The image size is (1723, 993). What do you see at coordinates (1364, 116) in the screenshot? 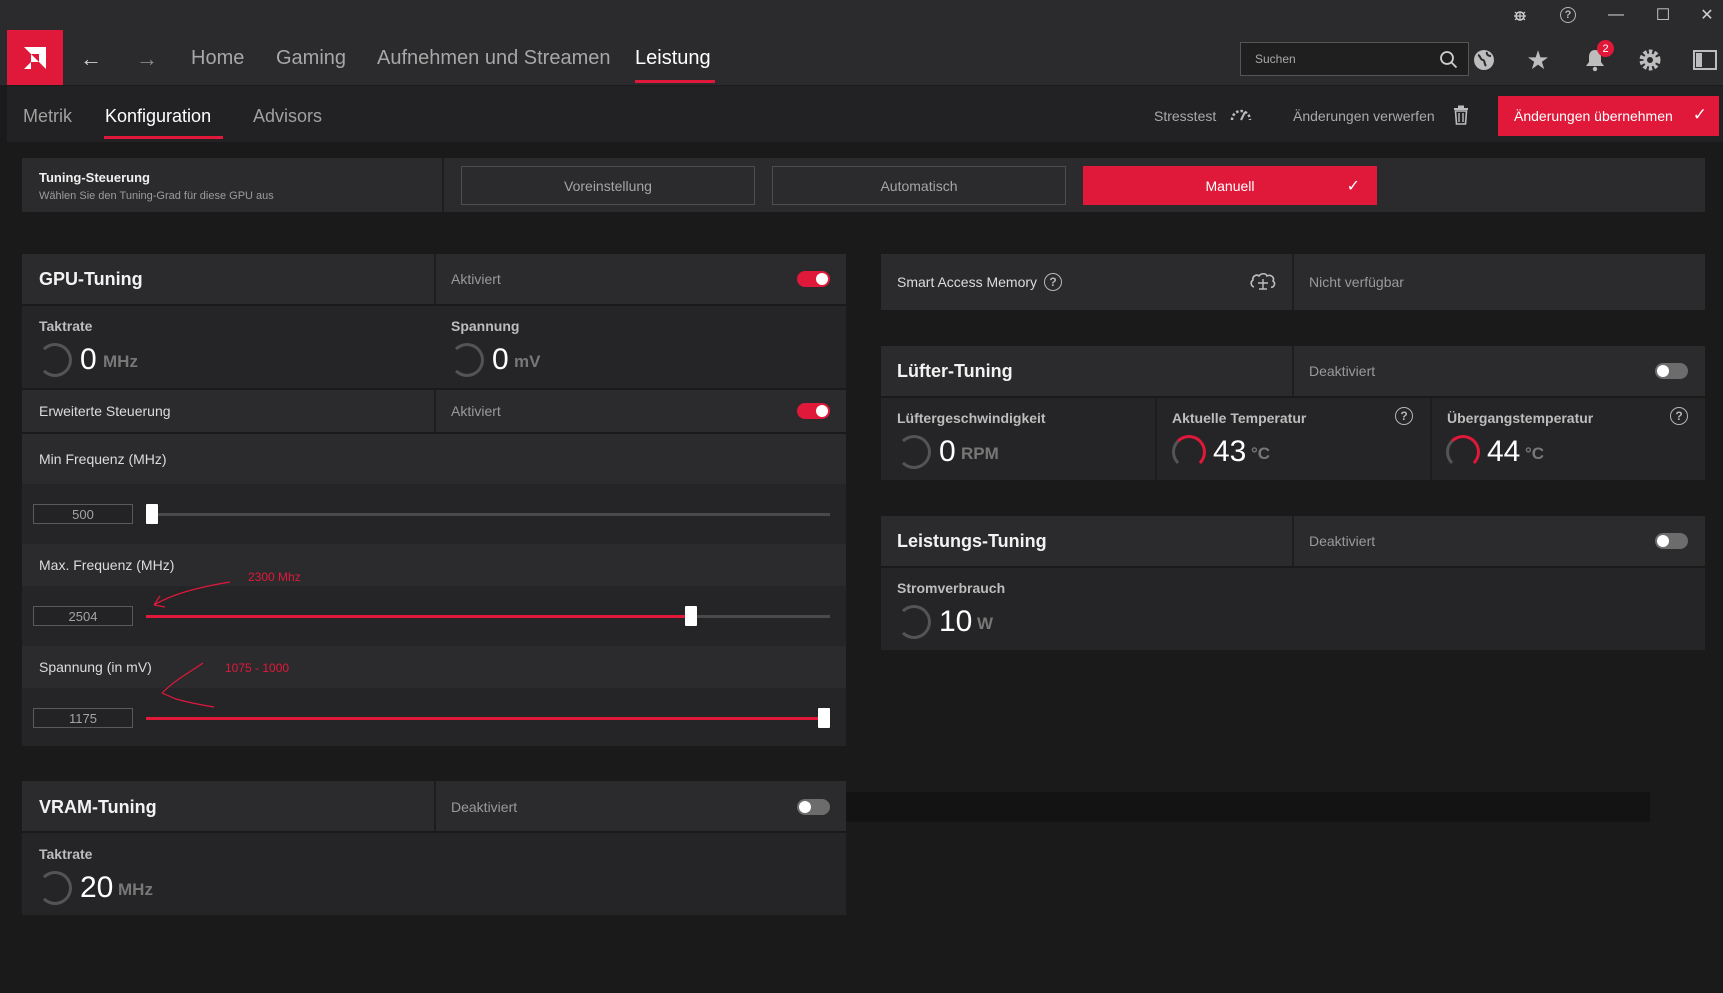
I see `discard-changes-button: Änderungen verwerfen` at bounding box center [1364, 116].